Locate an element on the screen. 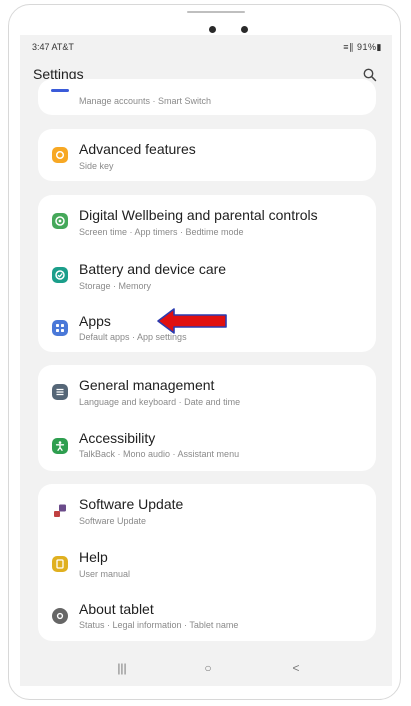 The image size is (411, 706). advanced-features-icon is located at coordinates (60, 155).